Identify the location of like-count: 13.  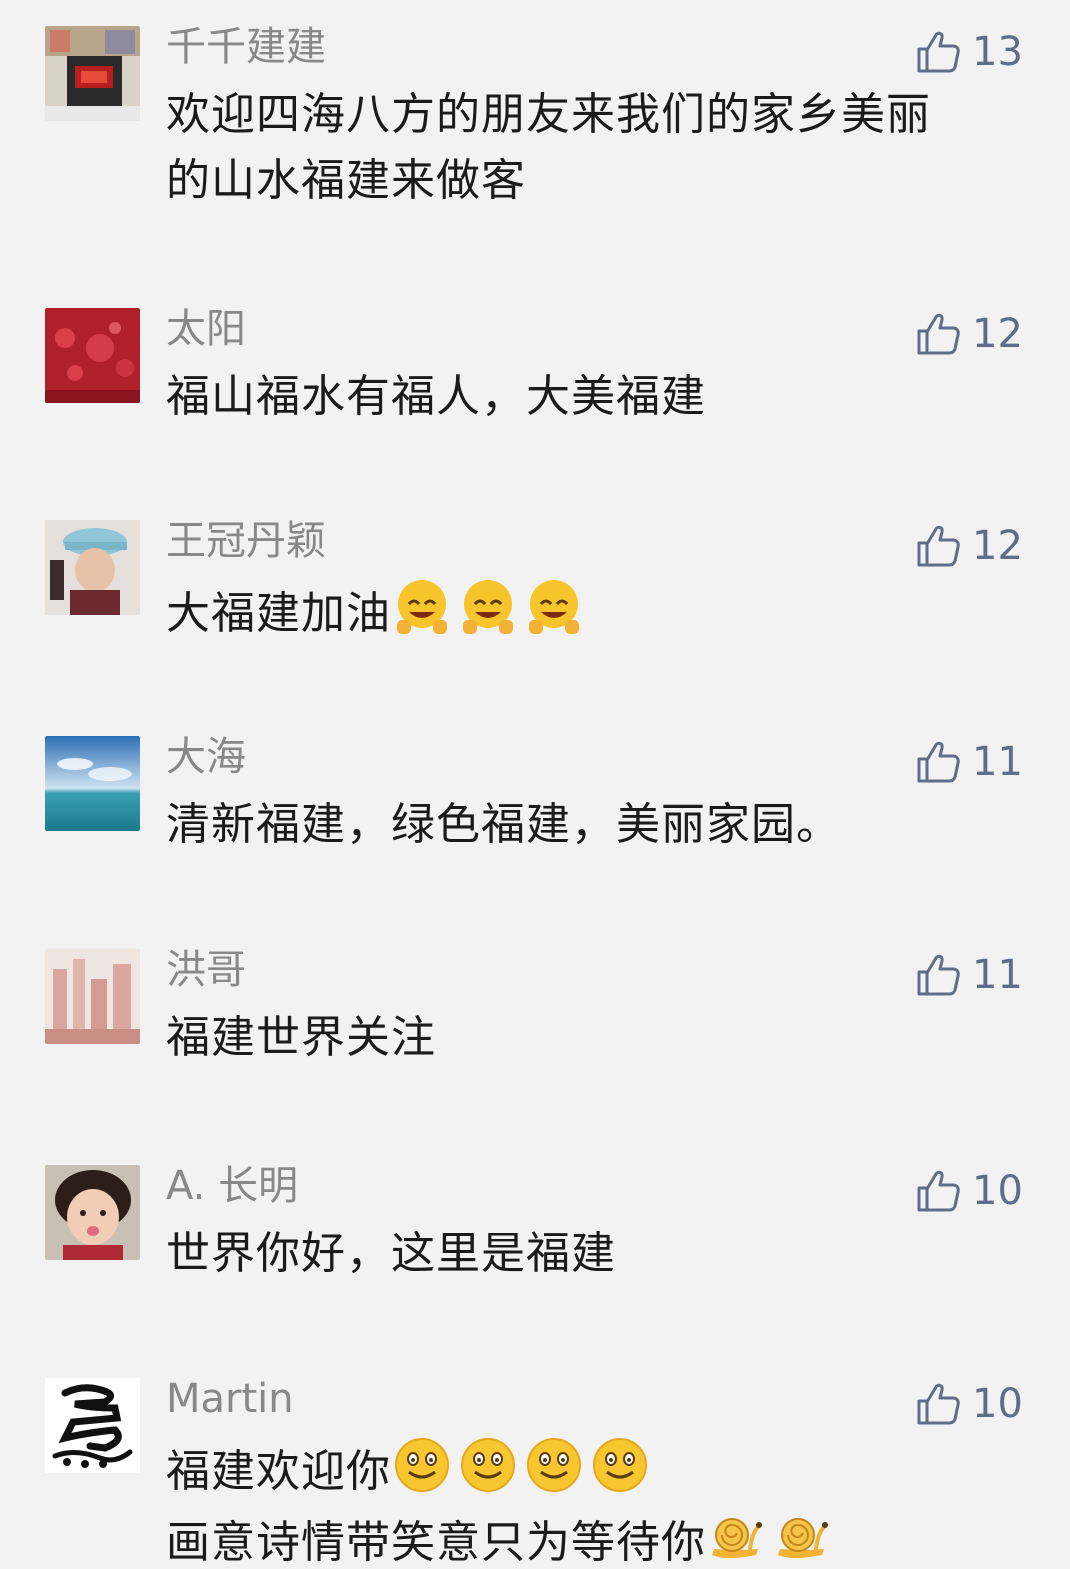
(997, 52).